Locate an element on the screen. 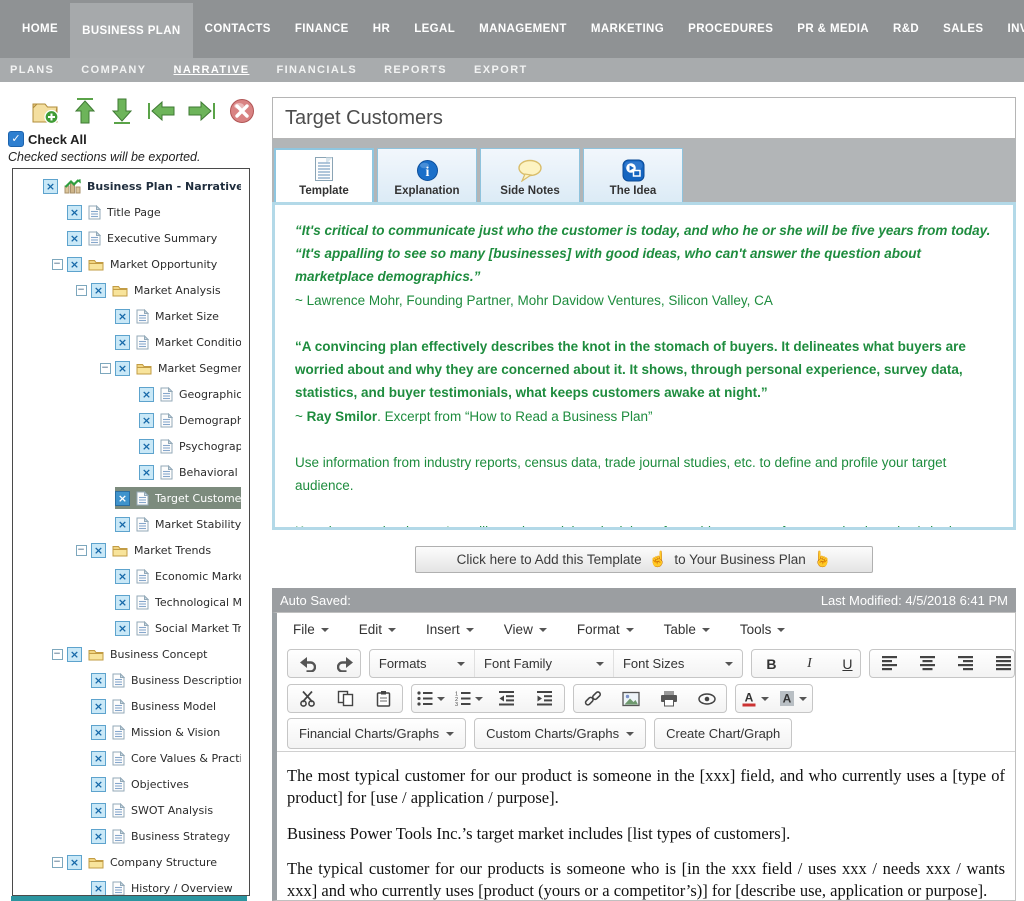 This screenshot has height=901, width=1024. tree-item-business-description: × Business Description is located at coordinates (131, 680).